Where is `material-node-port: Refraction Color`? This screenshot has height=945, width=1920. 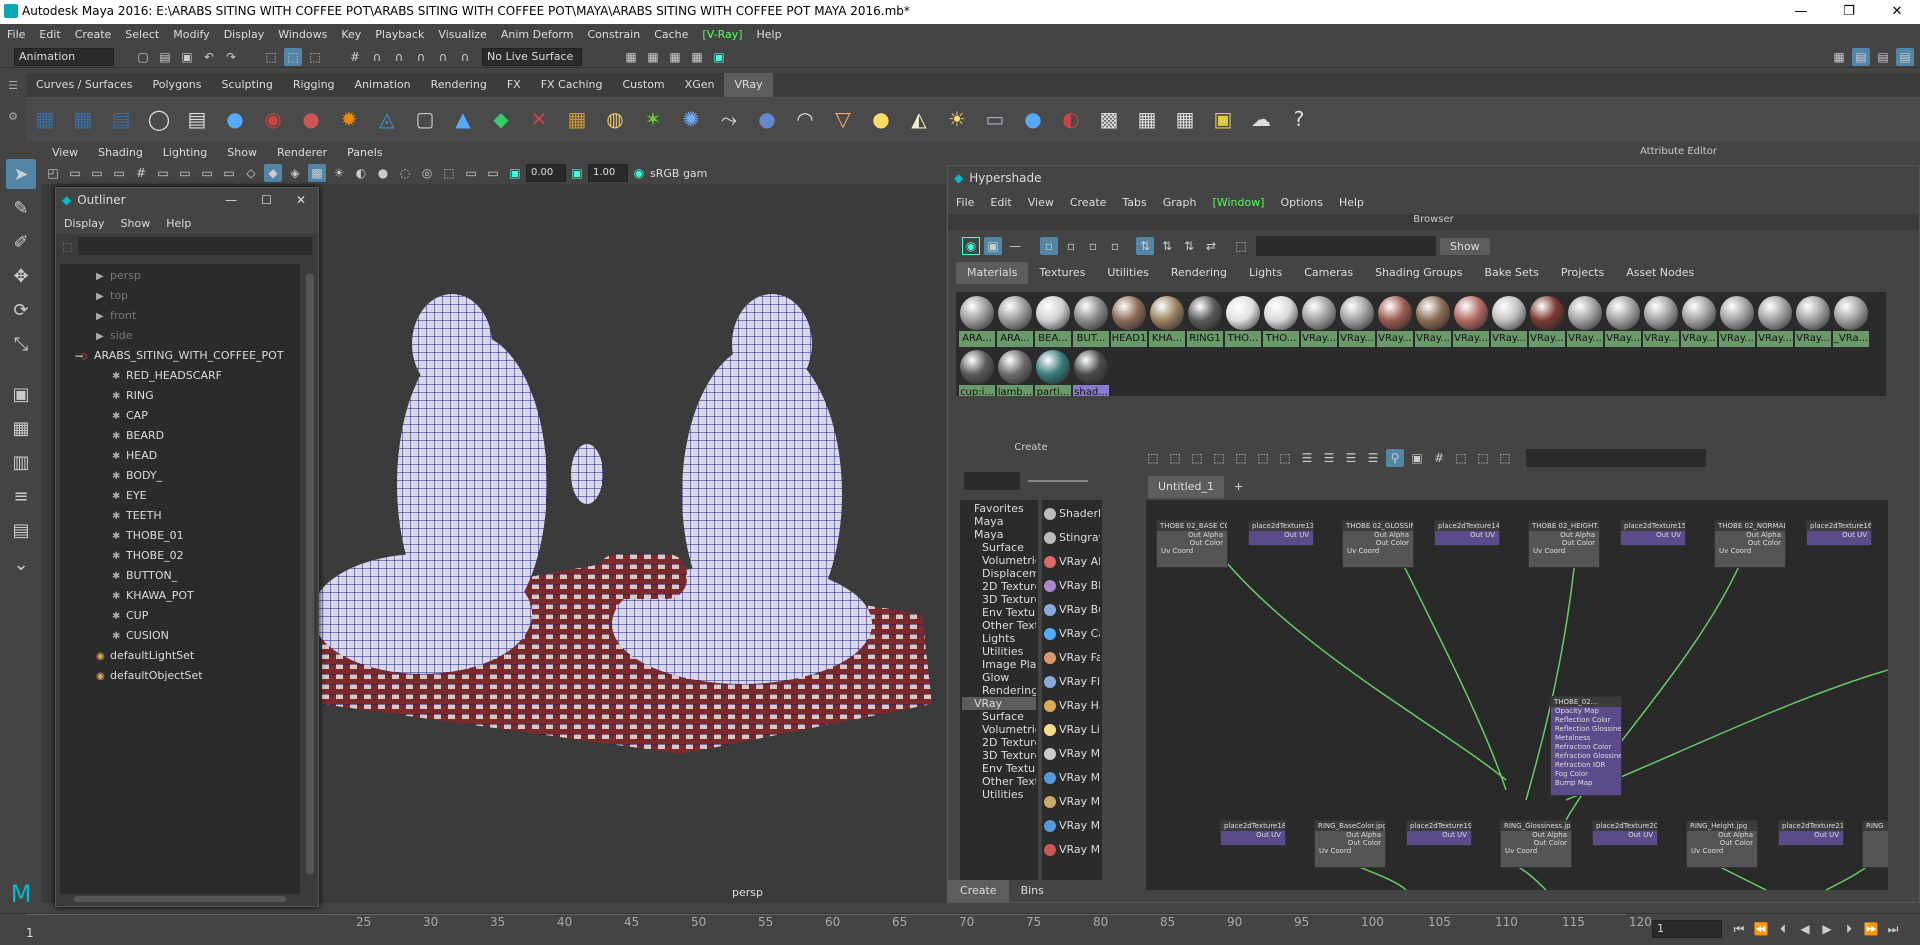
material-node-port: Refraction Color is located at coordinates (1586, 747).